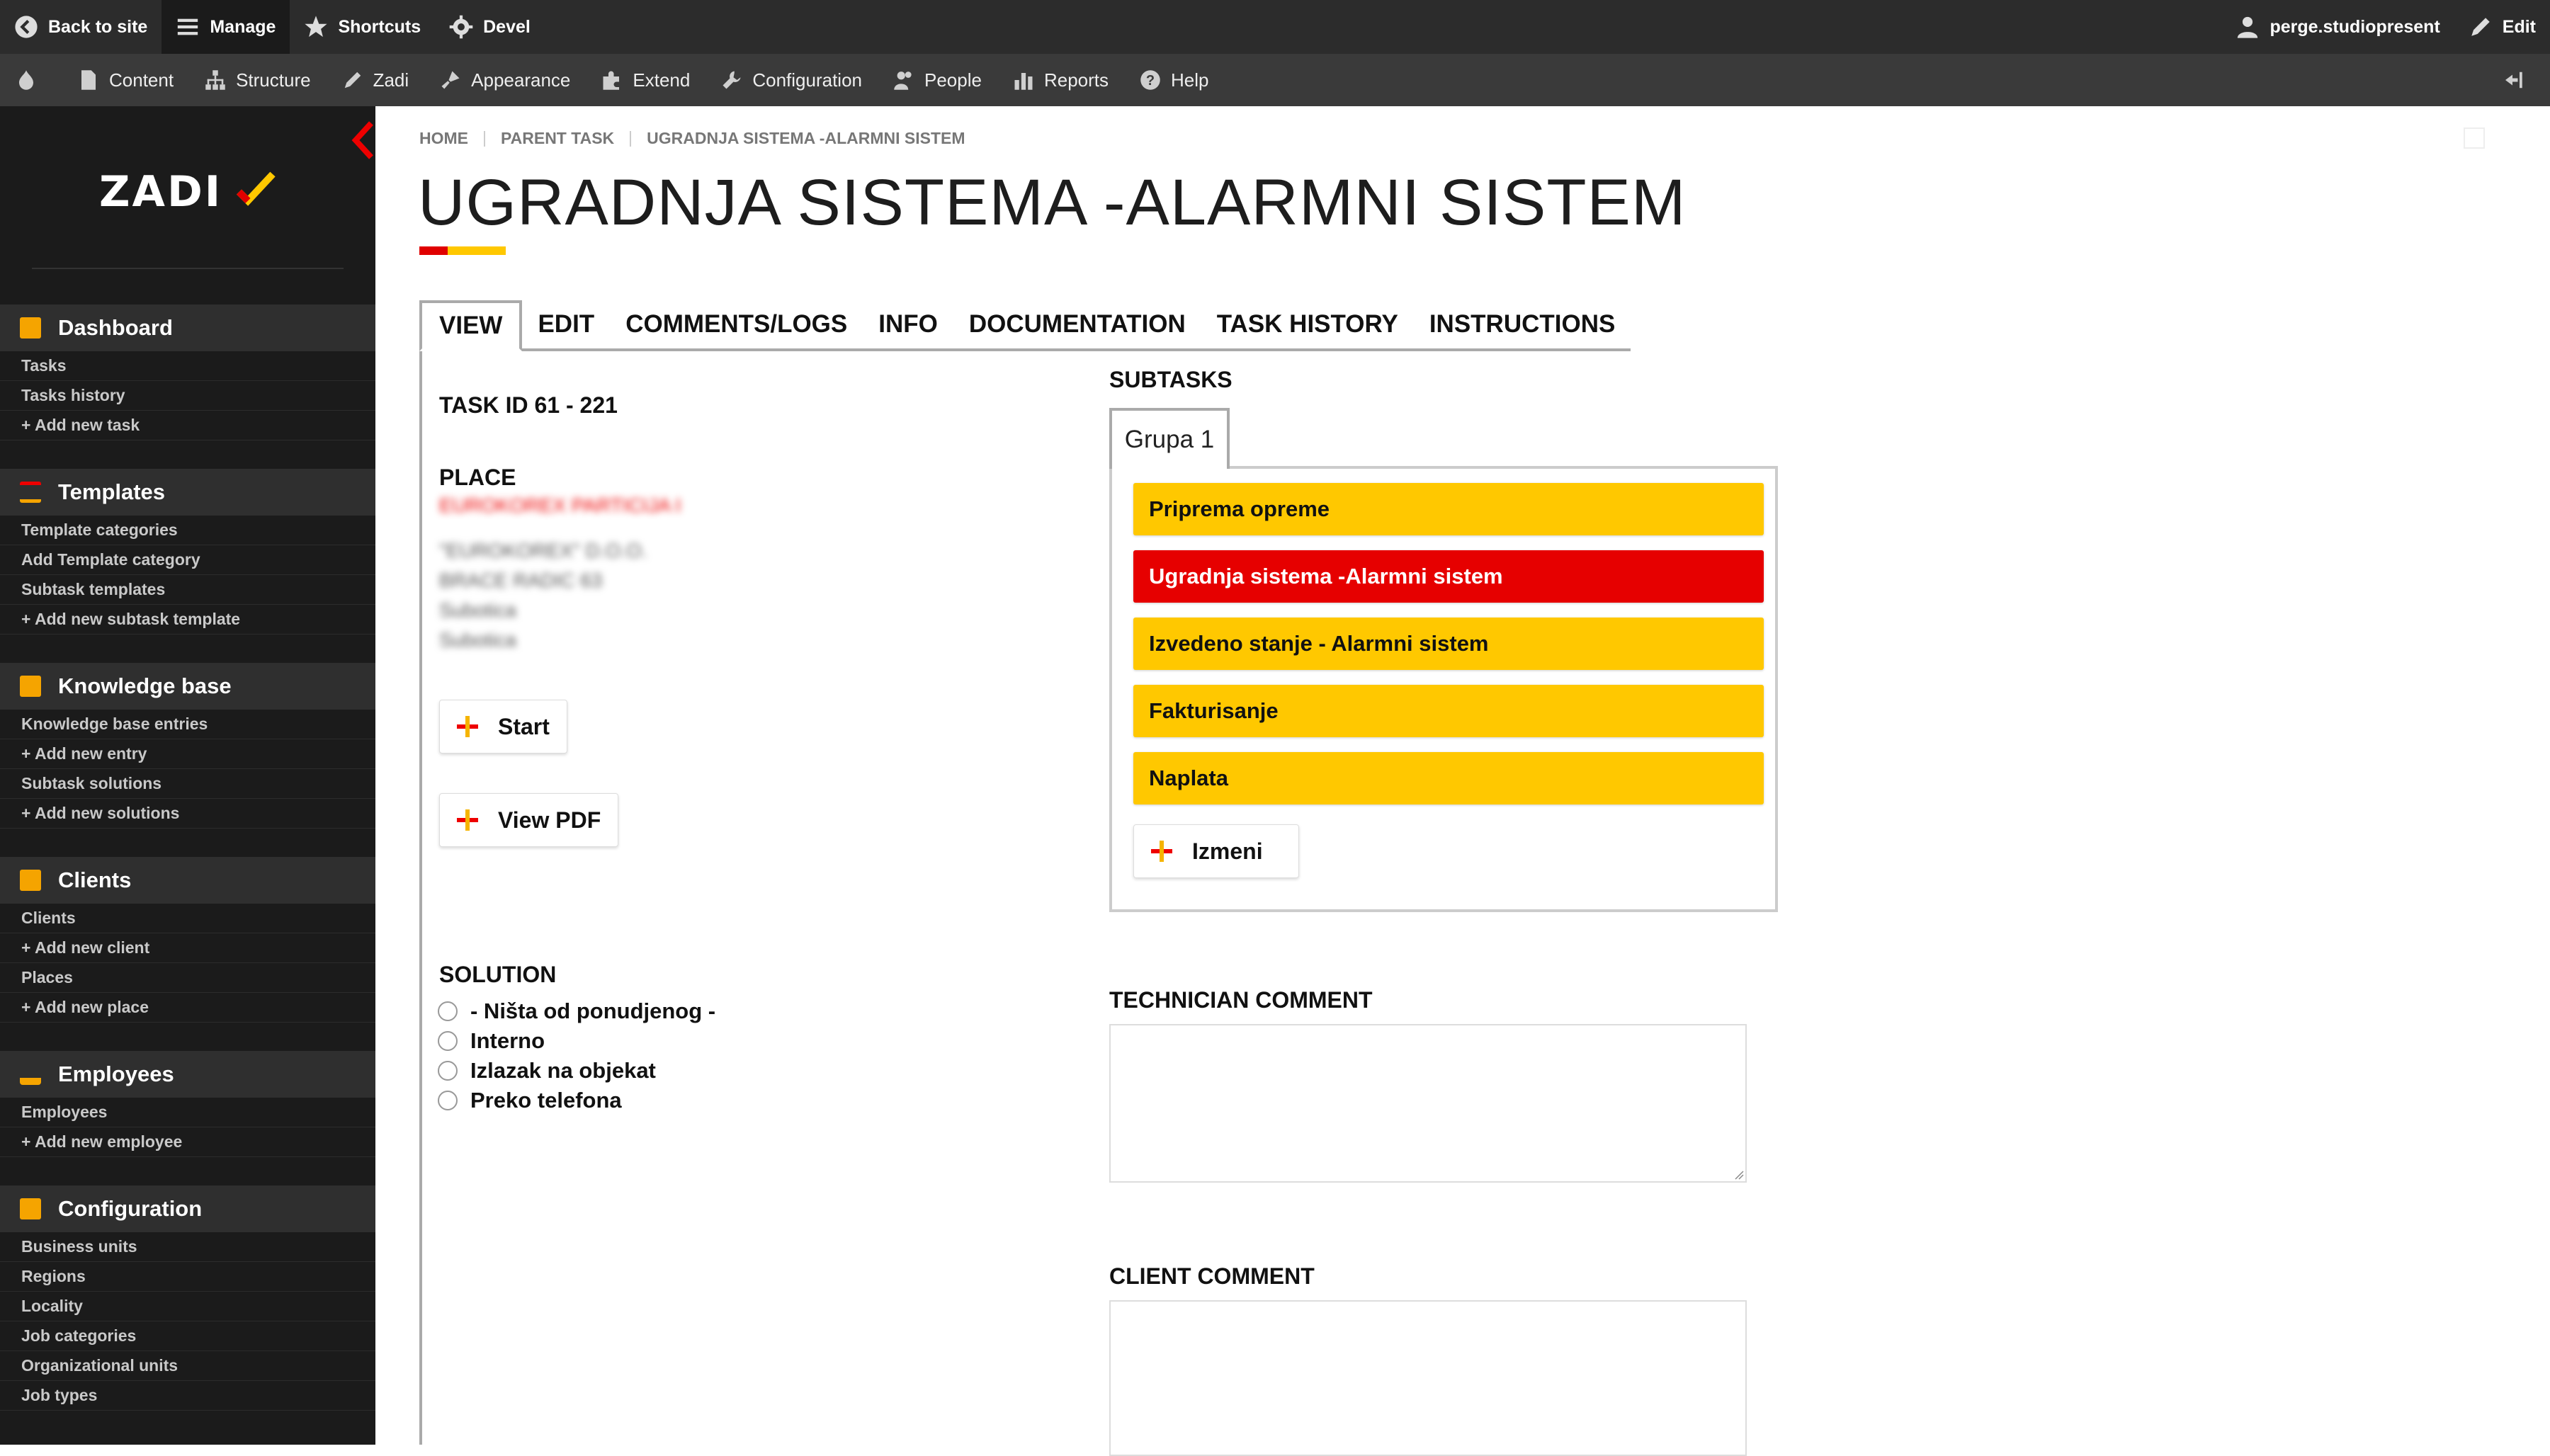  What do you see at coordinates (188, 1396) in the screenshot?
I see `sidebar-link-job-types: Job types` at bounding box center [188, 1396].